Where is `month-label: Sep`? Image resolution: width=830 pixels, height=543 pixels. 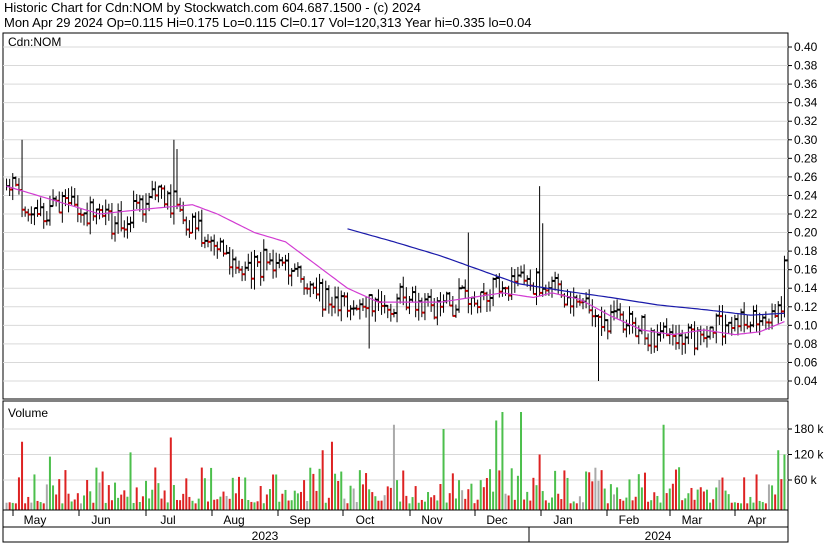 month-label: Sep is located at coordinates (300, 520).